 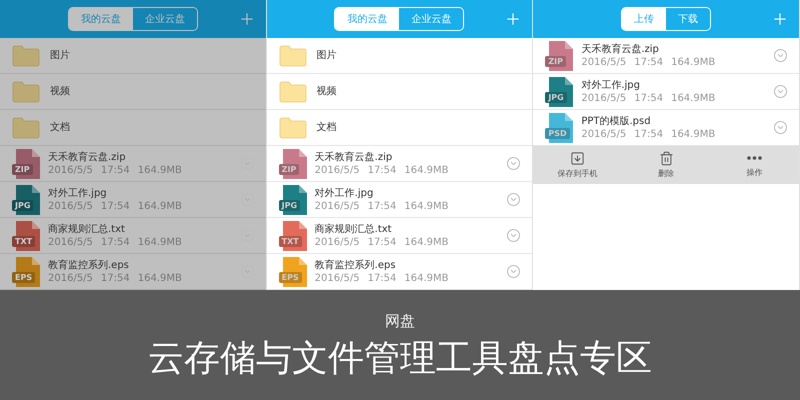 I want to click on banner-category: 网盘, so click(x=400, y=321).